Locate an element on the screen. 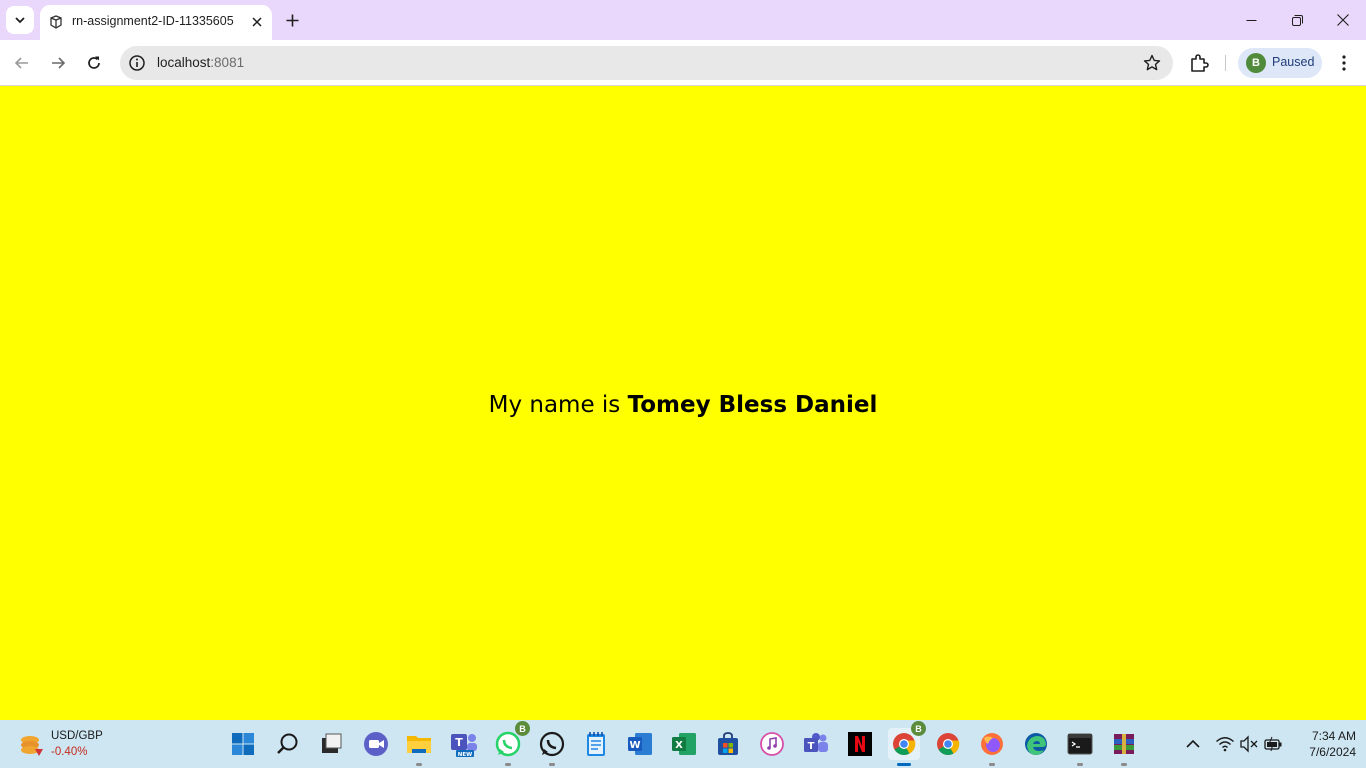 The width and height of the screenshot is (1366, 768). windows-start-icon is located at coordinates (243, 744).